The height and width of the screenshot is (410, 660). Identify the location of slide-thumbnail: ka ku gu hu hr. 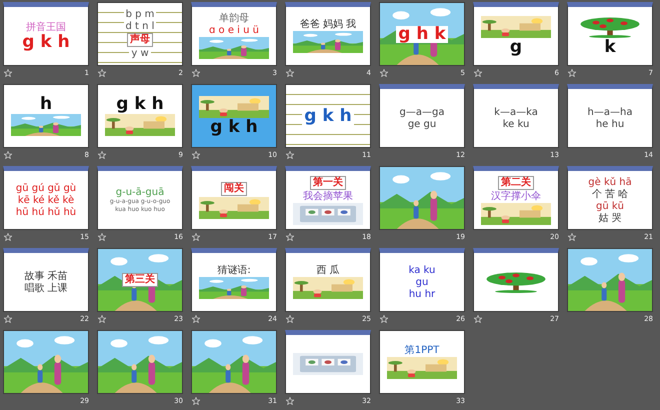
(422, 280).